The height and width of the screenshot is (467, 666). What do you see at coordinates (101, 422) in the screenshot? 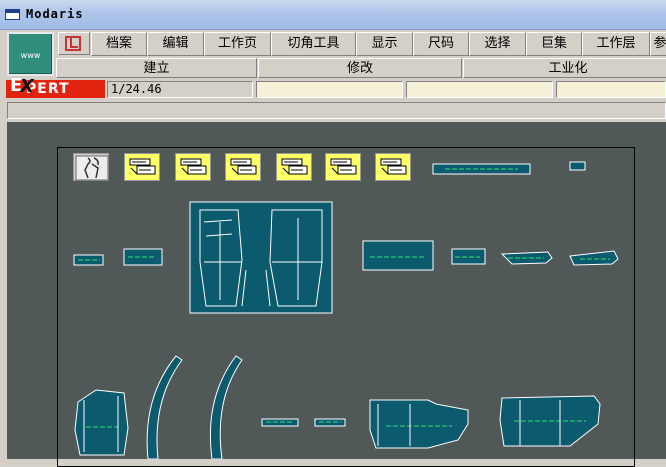
I see `back-yoke-piece` at bounding box center [101, 422].